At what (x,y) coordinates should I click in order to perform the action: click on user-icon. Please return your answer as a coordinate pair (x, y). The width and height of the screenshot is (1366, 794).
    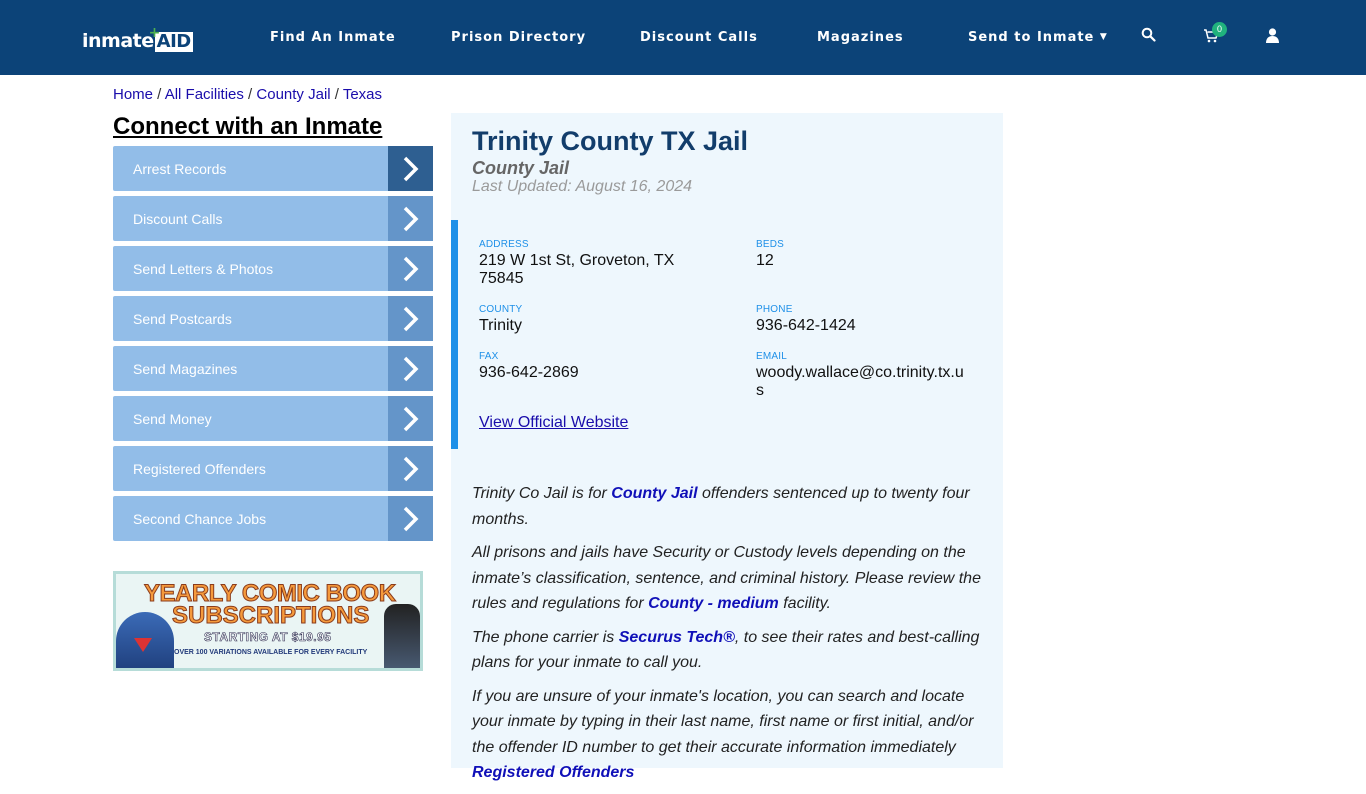
    Looking at the image, I should click on (1272, 38).